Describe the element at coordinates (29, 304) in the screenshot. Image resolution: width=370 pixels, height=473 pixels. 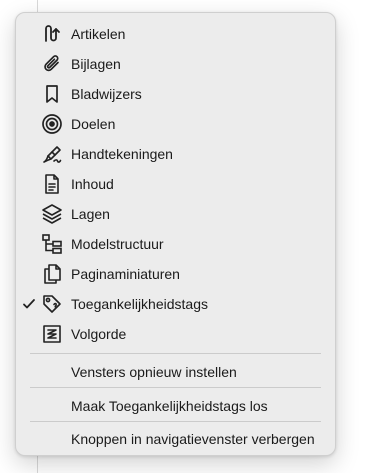
I see `checkmark-icon` at that location.